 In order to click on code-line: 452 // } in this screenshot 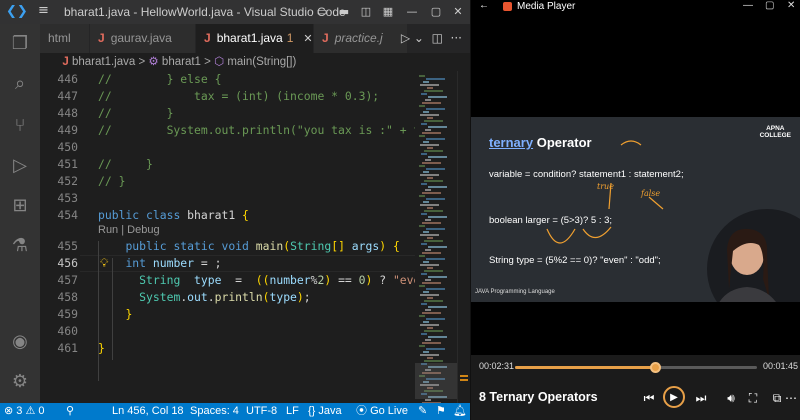, I will do `click(227, 181)`.